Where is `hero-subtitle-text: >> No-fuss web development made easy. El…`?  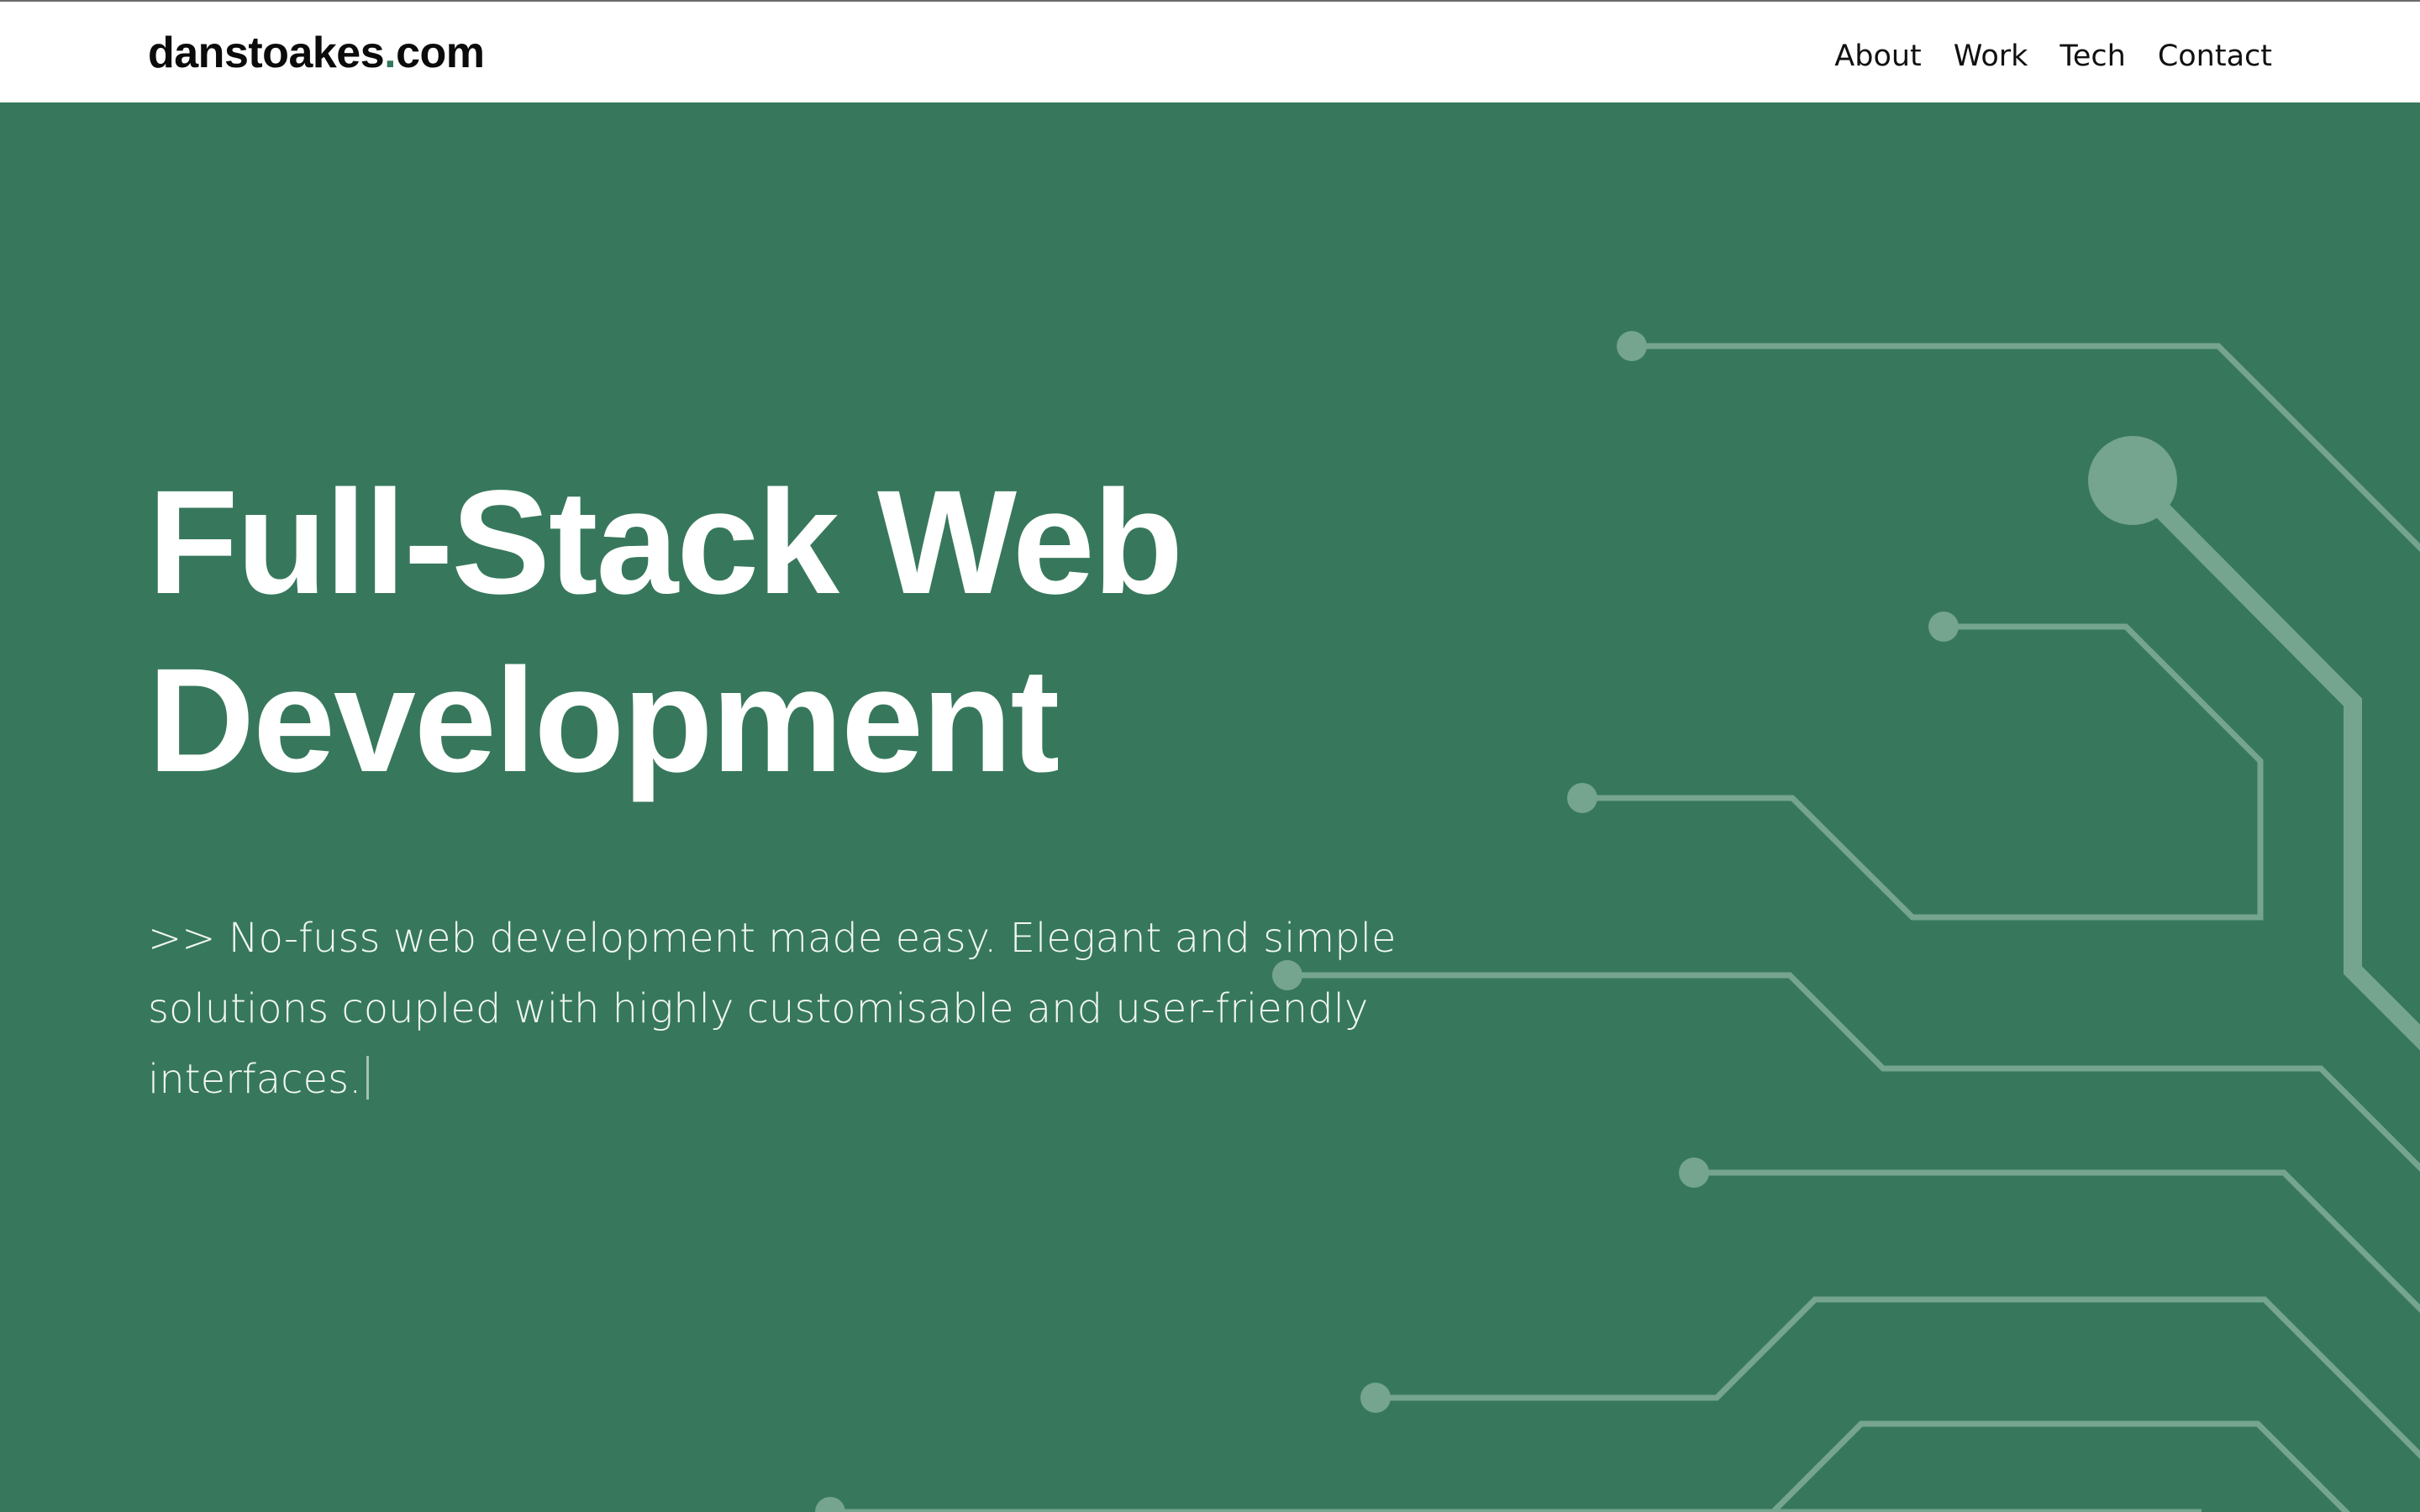
hero-subtitle-text: >> No-fuss web development made easy. El… is located at coordinates (772, 1009).